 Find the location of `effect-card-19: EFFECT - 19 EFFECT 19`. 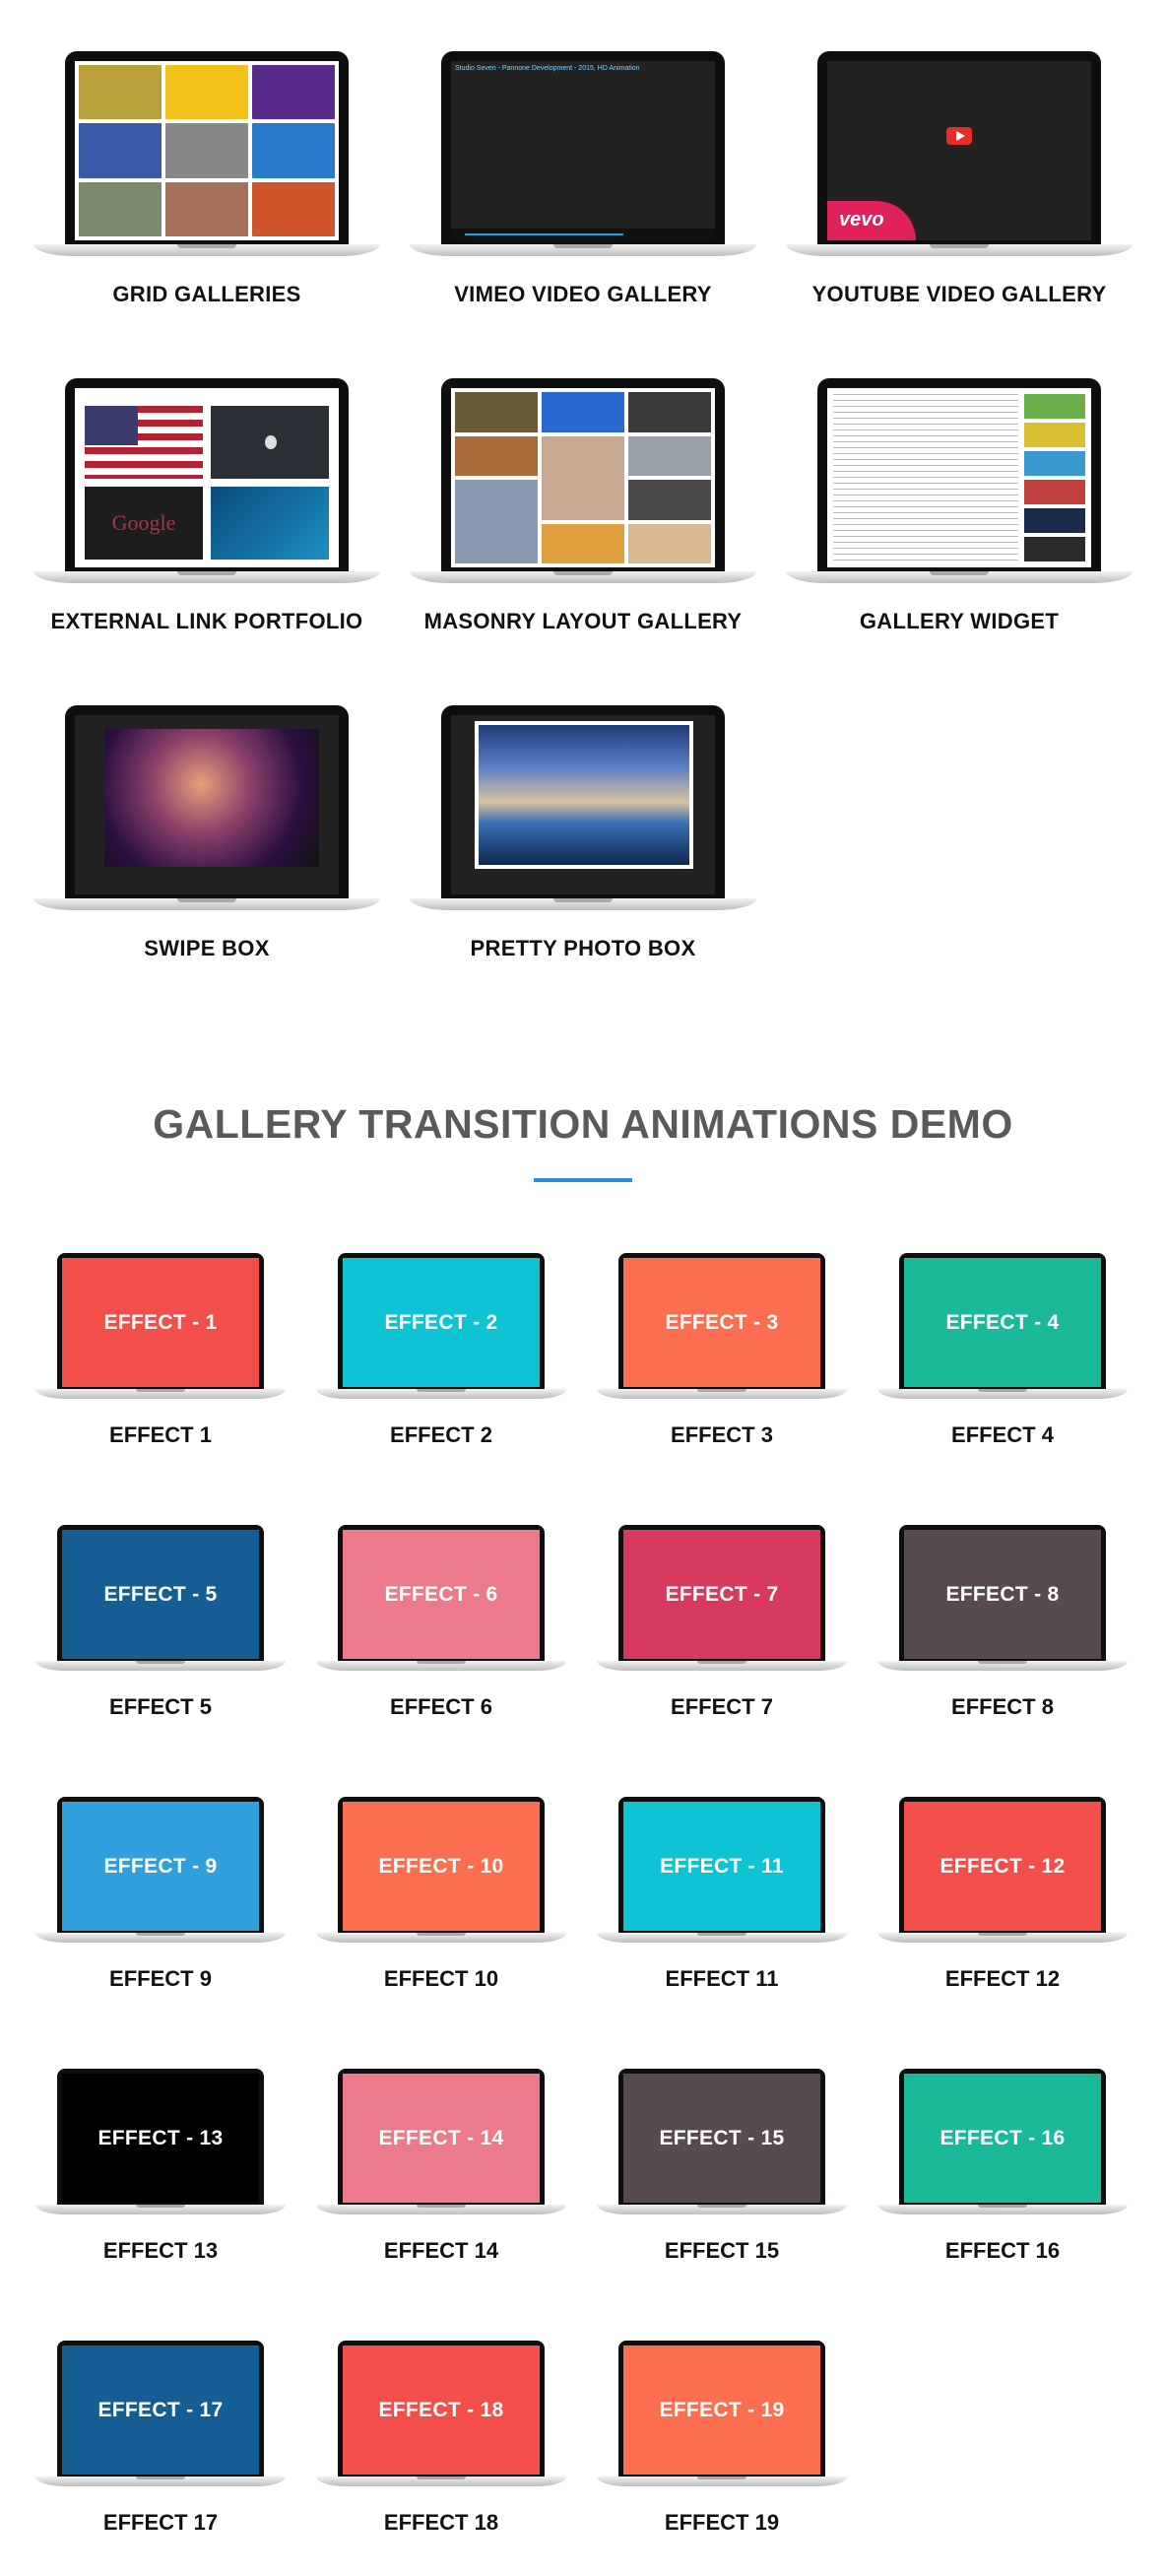

effect-card-19: EFFECT - 19 EFFECT 19 is located at coordinates (722, 2439).